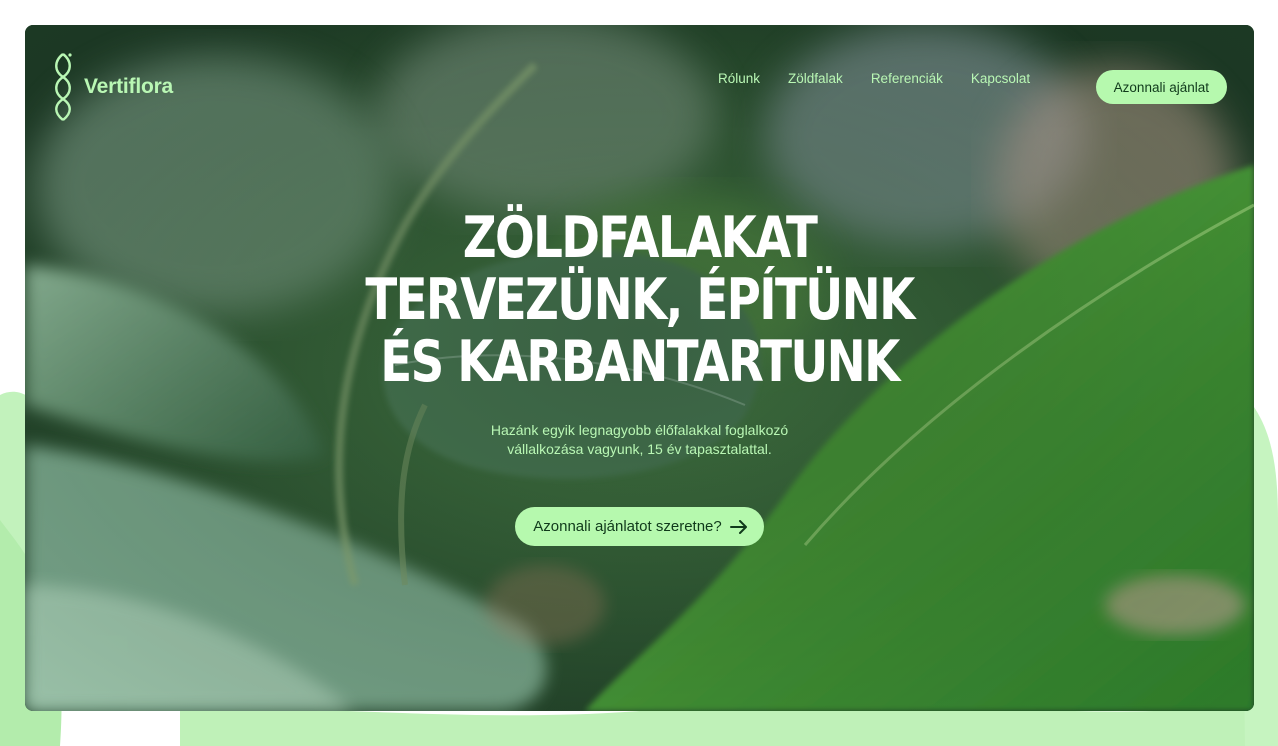  I want to click on quote-button-header: Azonnali ajánlat, so click(1161, 87).